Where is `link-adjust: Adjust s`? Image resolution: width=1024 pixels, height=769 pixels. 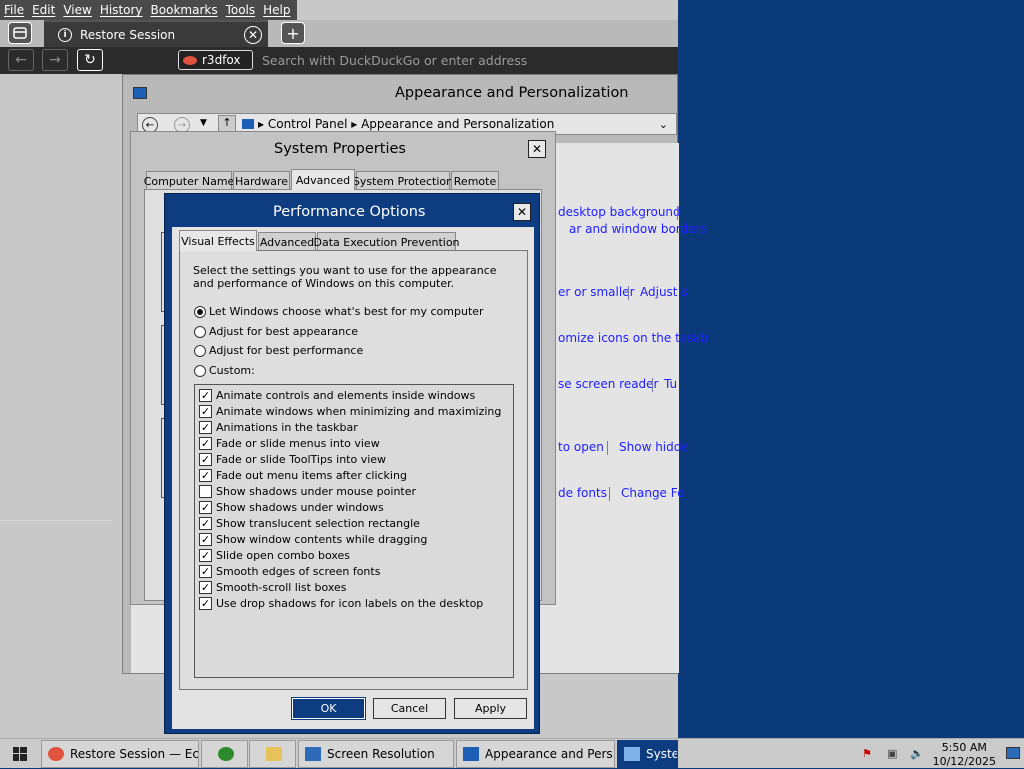
link-adjust: Adjust s is located at coordinates (664, 292).